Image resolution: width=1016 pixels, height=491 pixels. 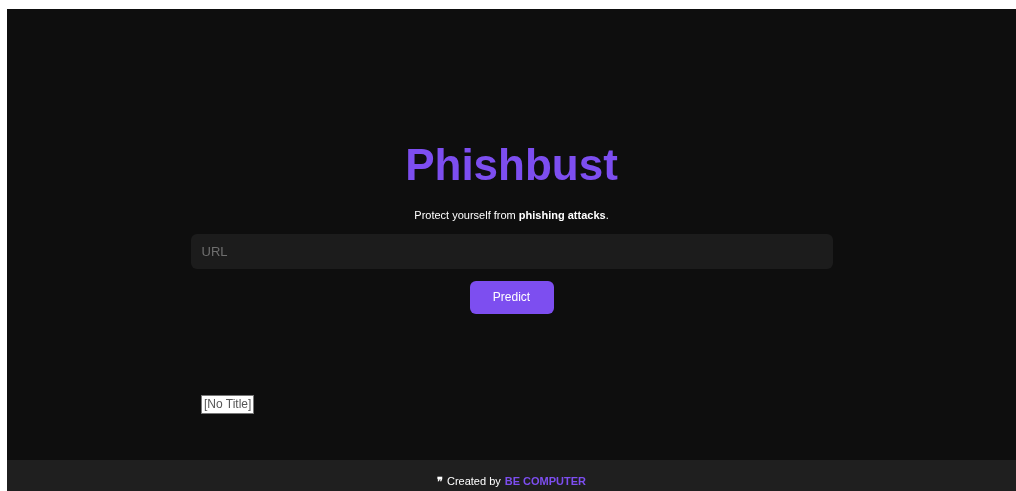 What do you see at coordinates (511, 251) in the screenshot?
I see `url-field: URL` at bounding box center [511, 251].